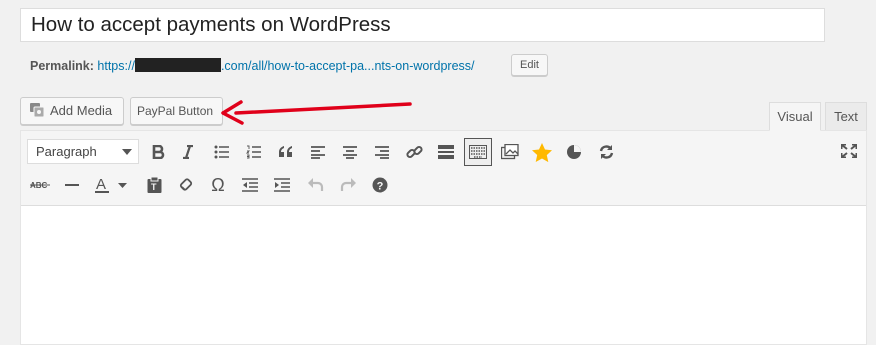 The width and height of the screenshot is (876, 345). What do you see at coordinates (41, 185) in the screenshot?
I see `strikethrough-icon: ABC` at bounding box center [41, 185].